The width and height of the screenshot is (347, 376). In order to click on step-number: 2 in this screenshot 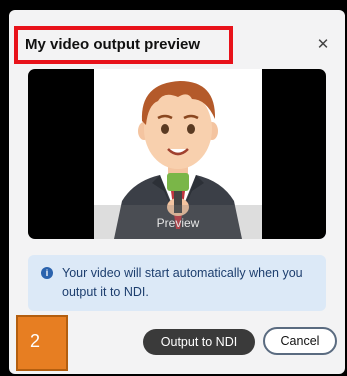, I will do `click(35, 341)`.